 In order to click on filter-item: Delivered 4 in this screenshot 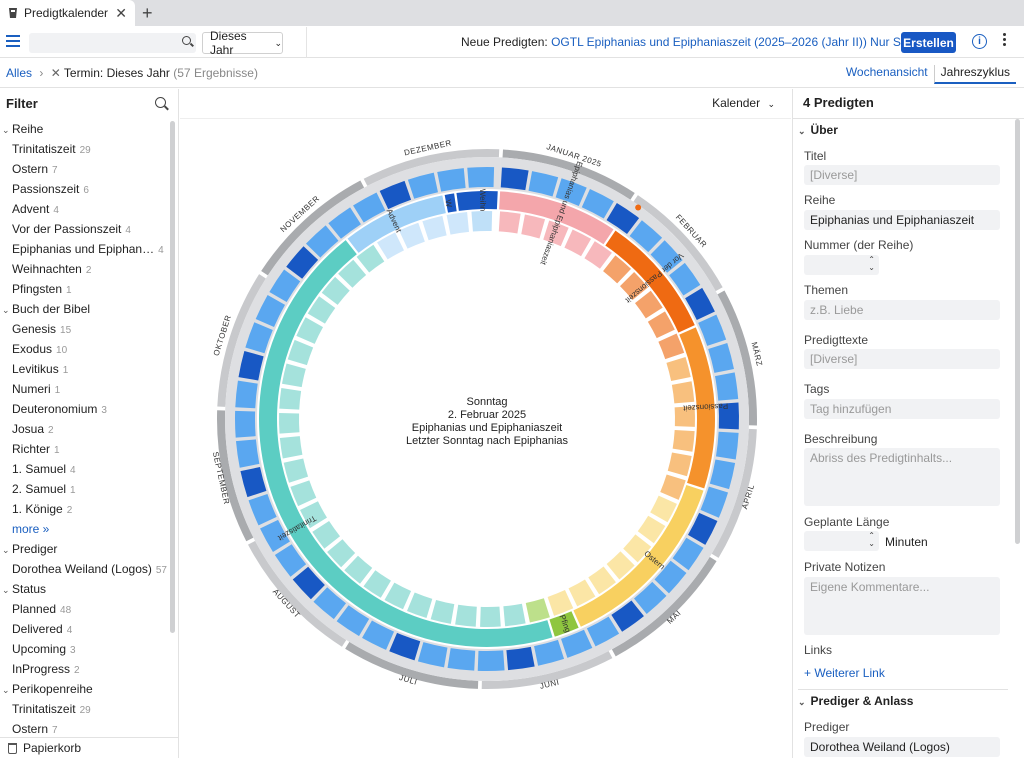, I will do `click(86, 629)`.